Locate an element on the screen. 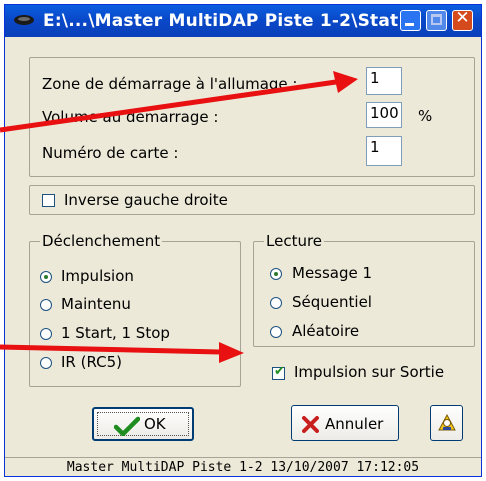 The width and height of the screenshot is (486, 481). help-icon is located at coordinates (447, 422).